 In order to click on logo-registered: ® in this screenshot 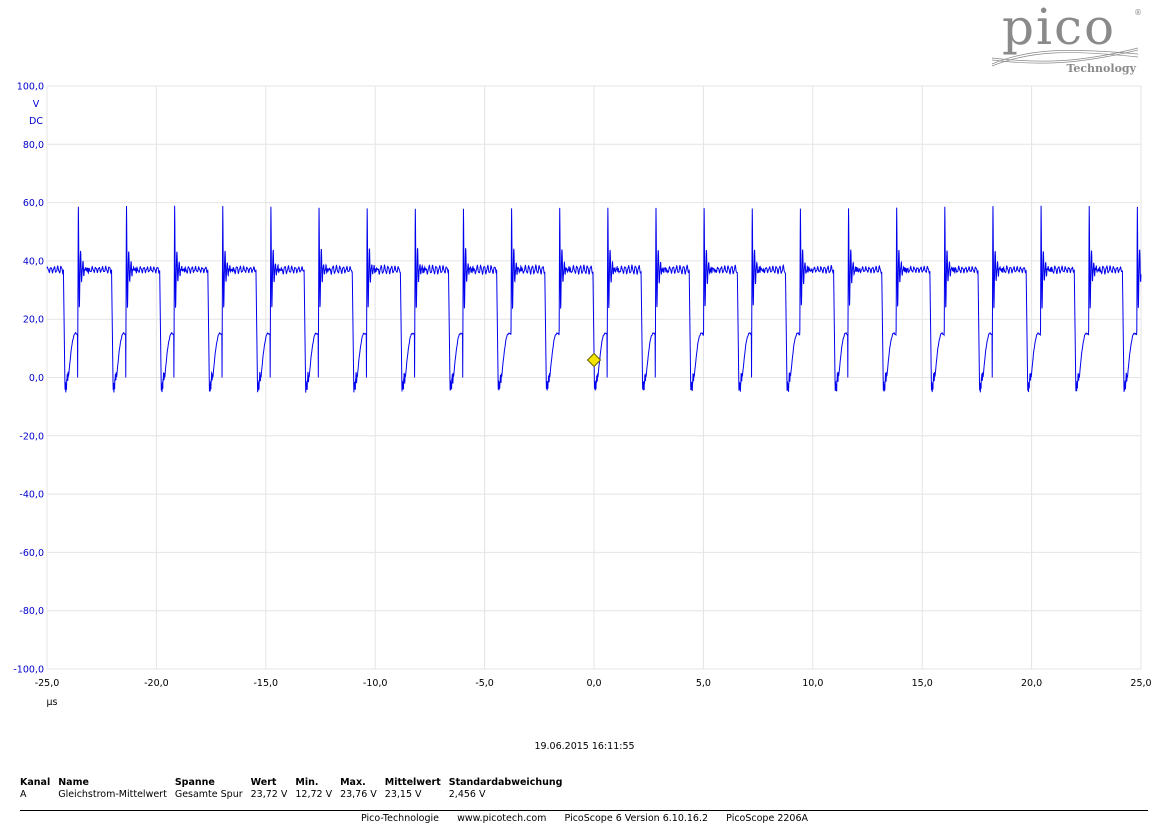, I will do `click(1138, 12)`.